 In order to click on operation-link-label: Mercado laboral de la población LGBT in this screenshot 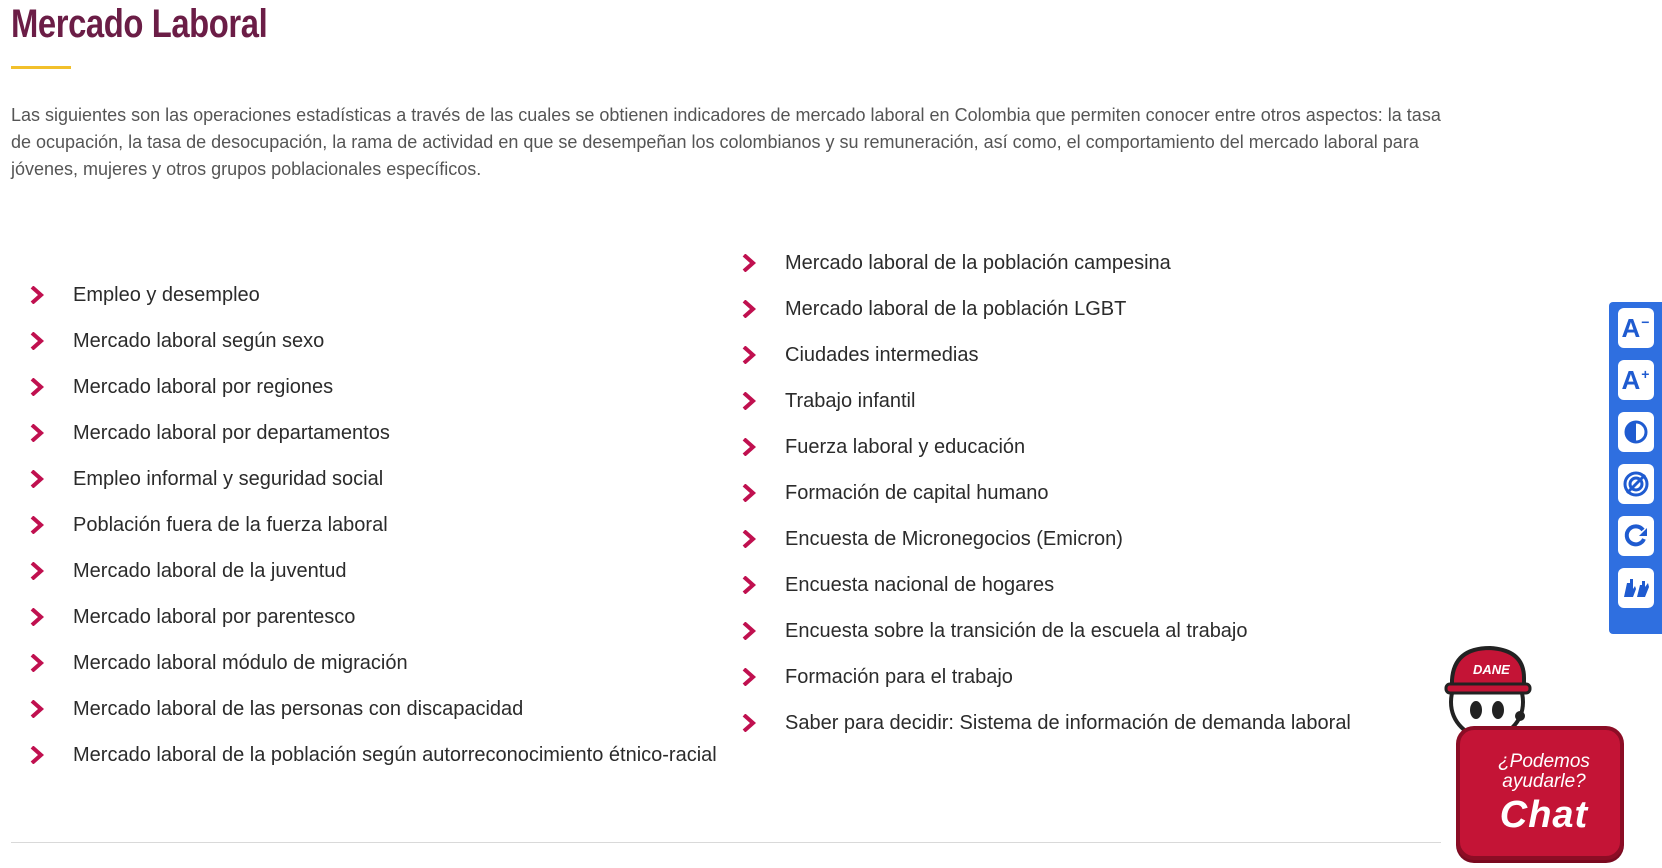, I will do `click(956, 308)`.